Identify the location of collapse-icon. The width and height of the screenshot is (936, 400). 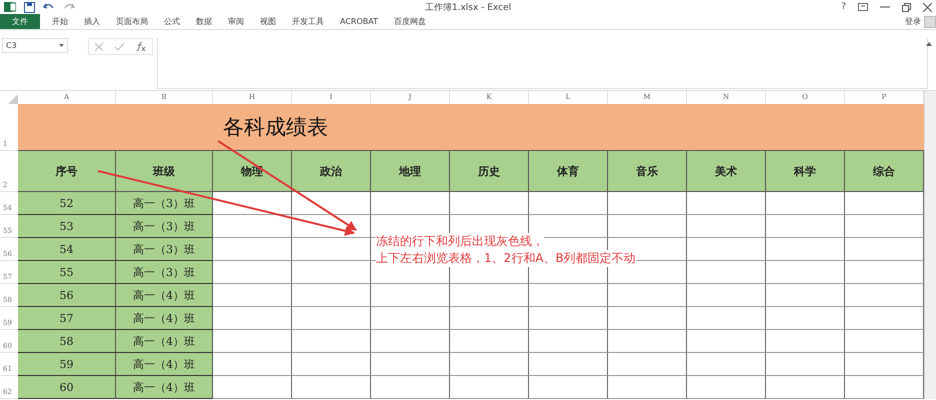
(929, 44).